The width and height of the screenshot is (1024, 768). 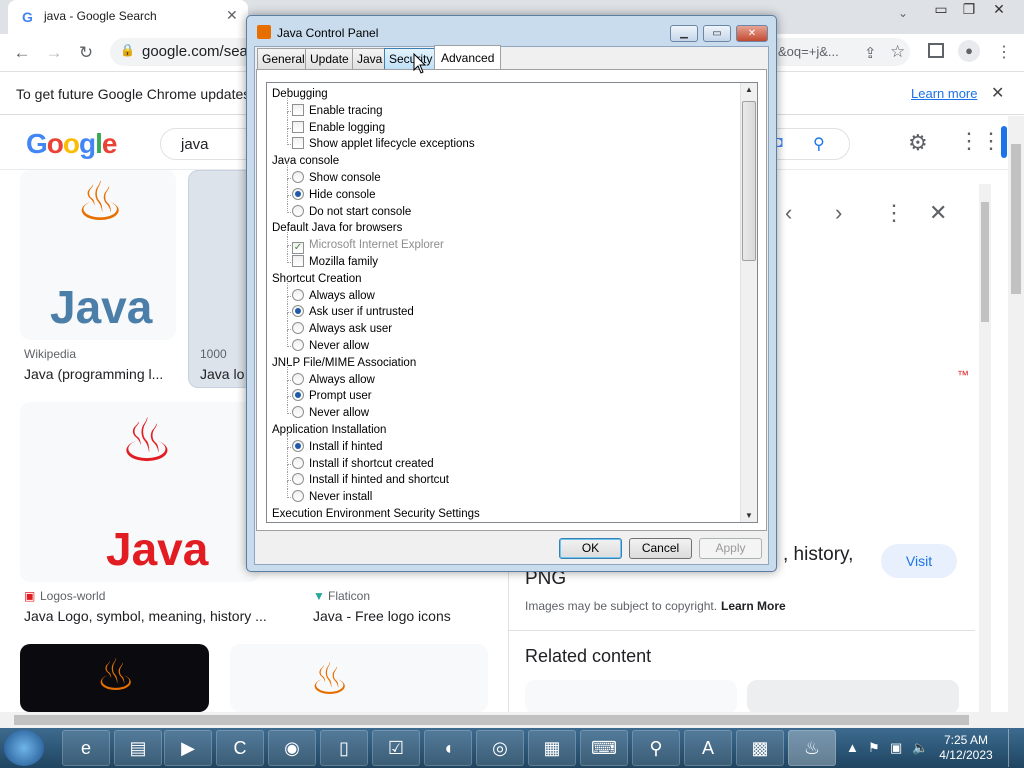 I want to click on sign-in-button, so click(x=1004, y=142).